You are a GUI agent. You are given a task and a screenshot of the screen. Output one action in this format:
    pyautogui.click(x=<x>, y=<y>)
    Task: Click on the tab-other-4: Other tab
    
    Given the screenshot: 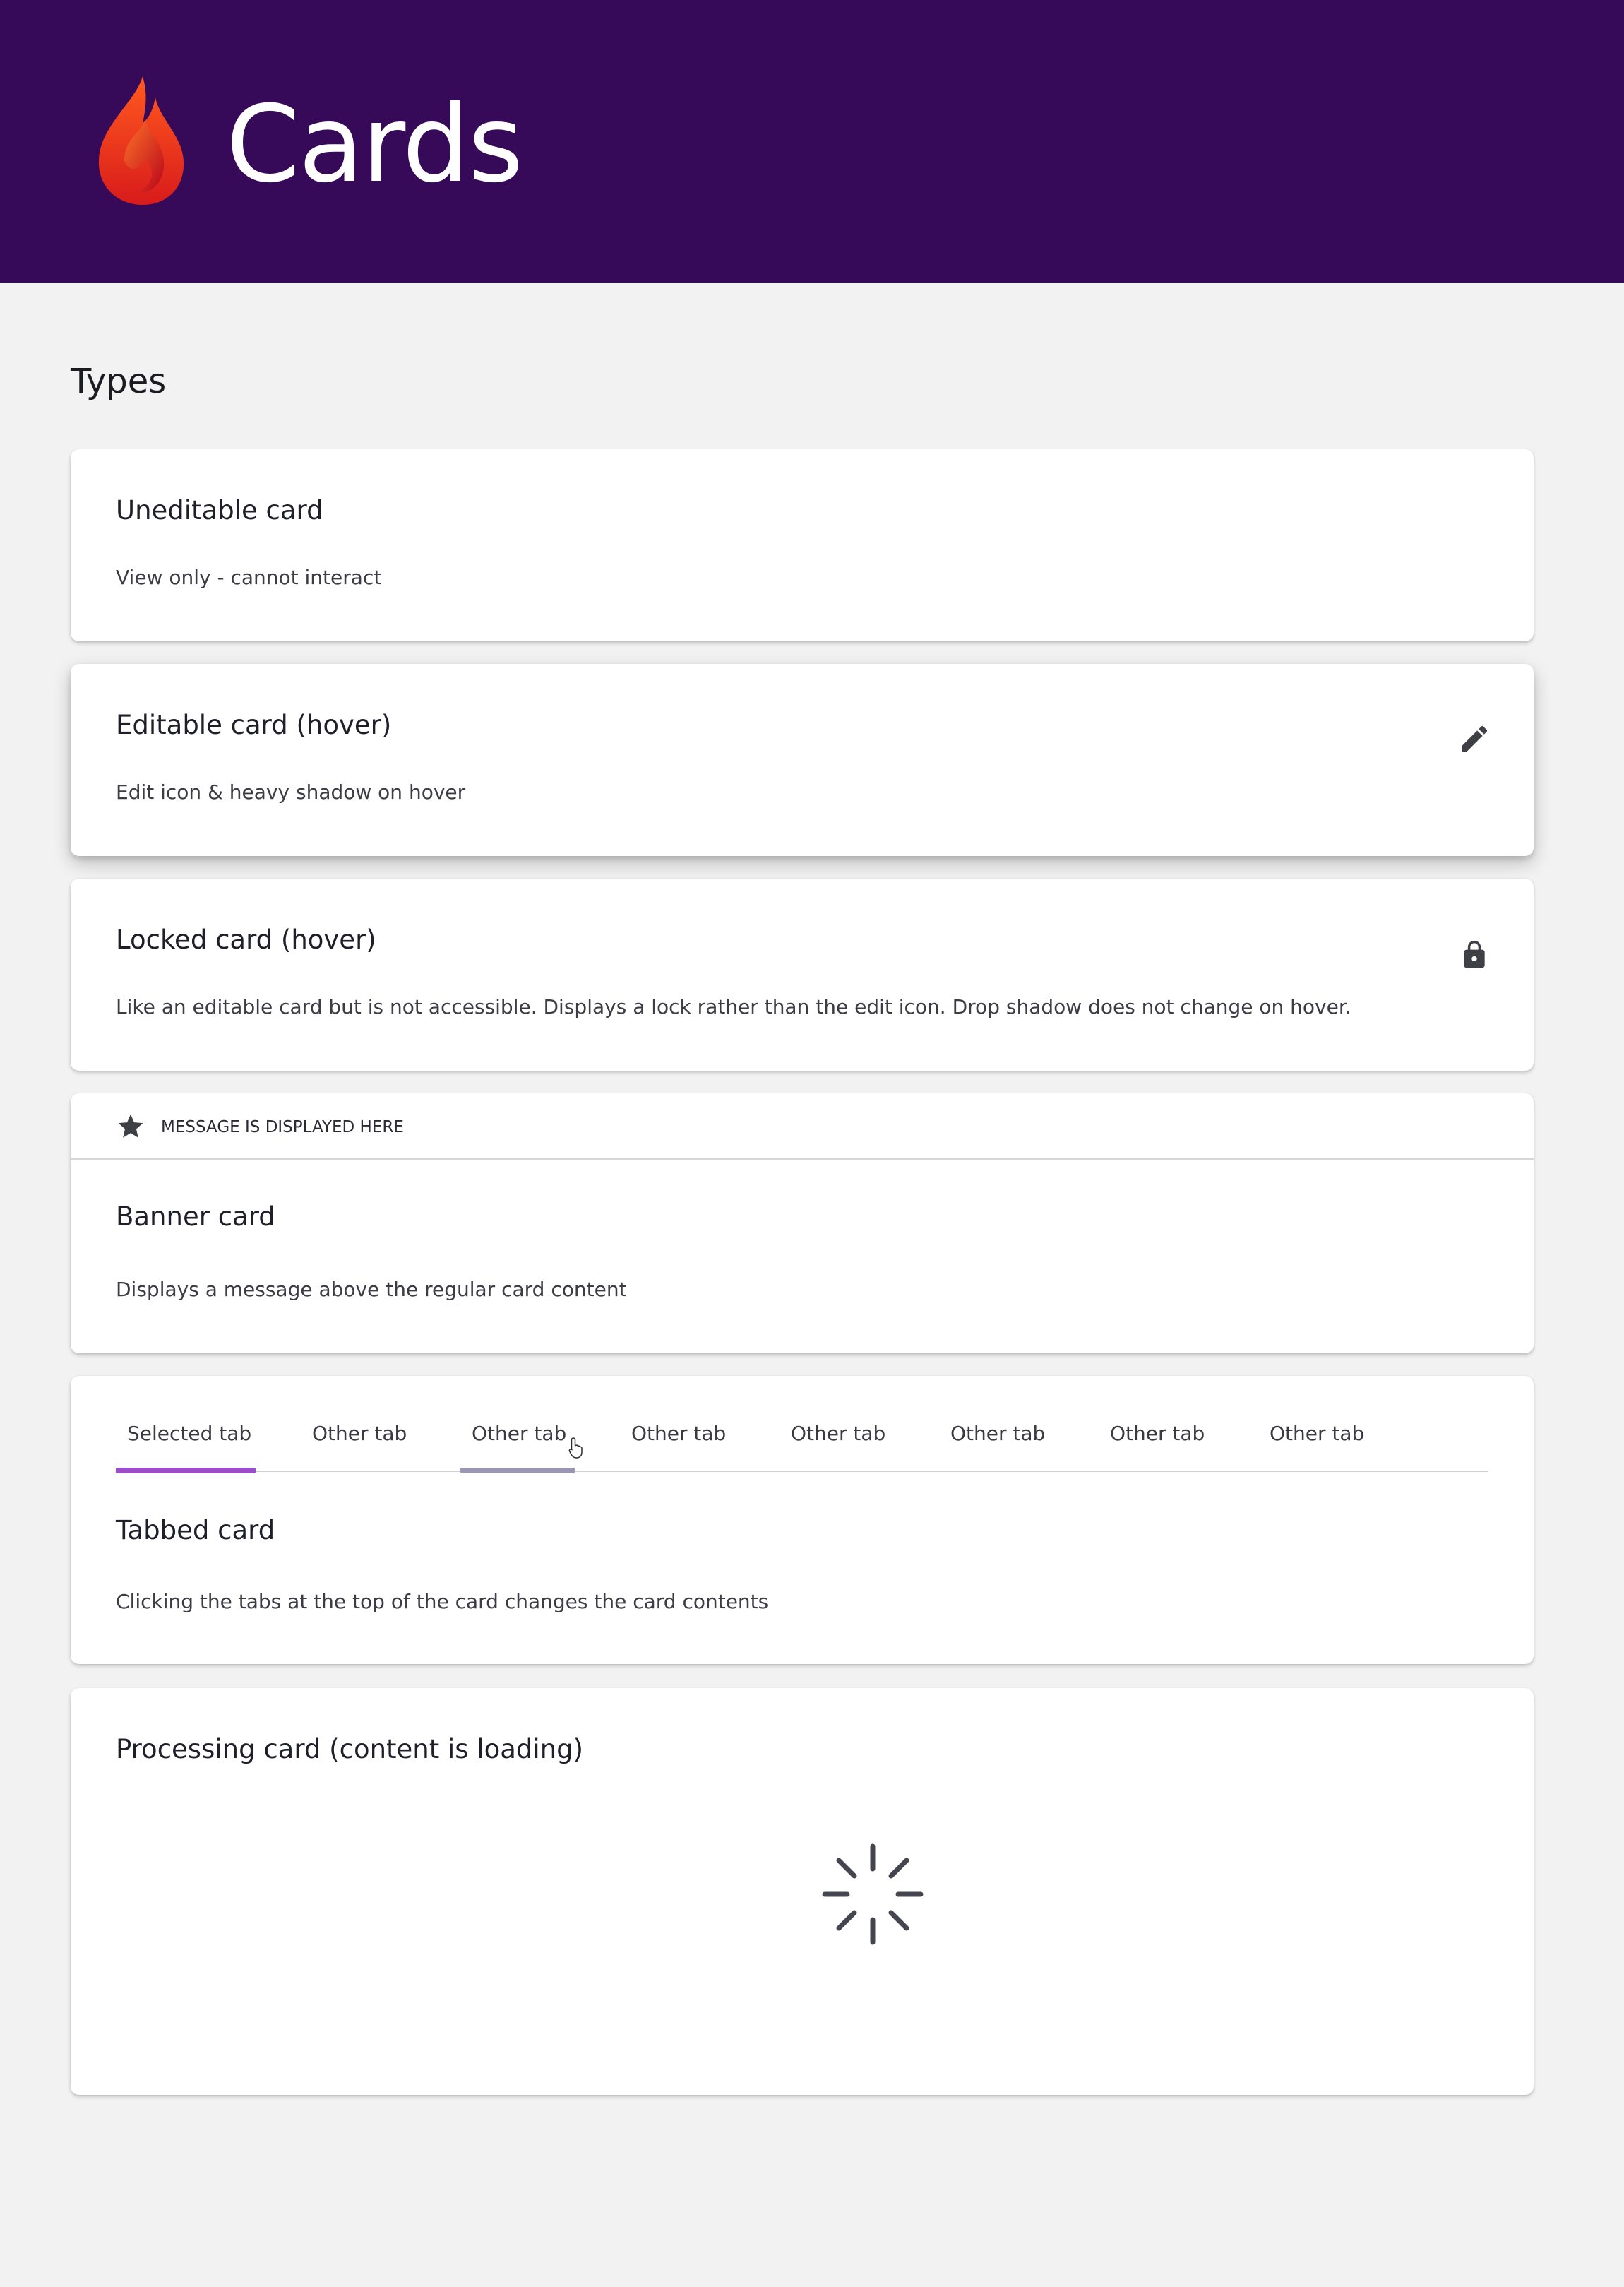 What is the action you would take?
    pyautogui.click(x=838, y=1446)
    